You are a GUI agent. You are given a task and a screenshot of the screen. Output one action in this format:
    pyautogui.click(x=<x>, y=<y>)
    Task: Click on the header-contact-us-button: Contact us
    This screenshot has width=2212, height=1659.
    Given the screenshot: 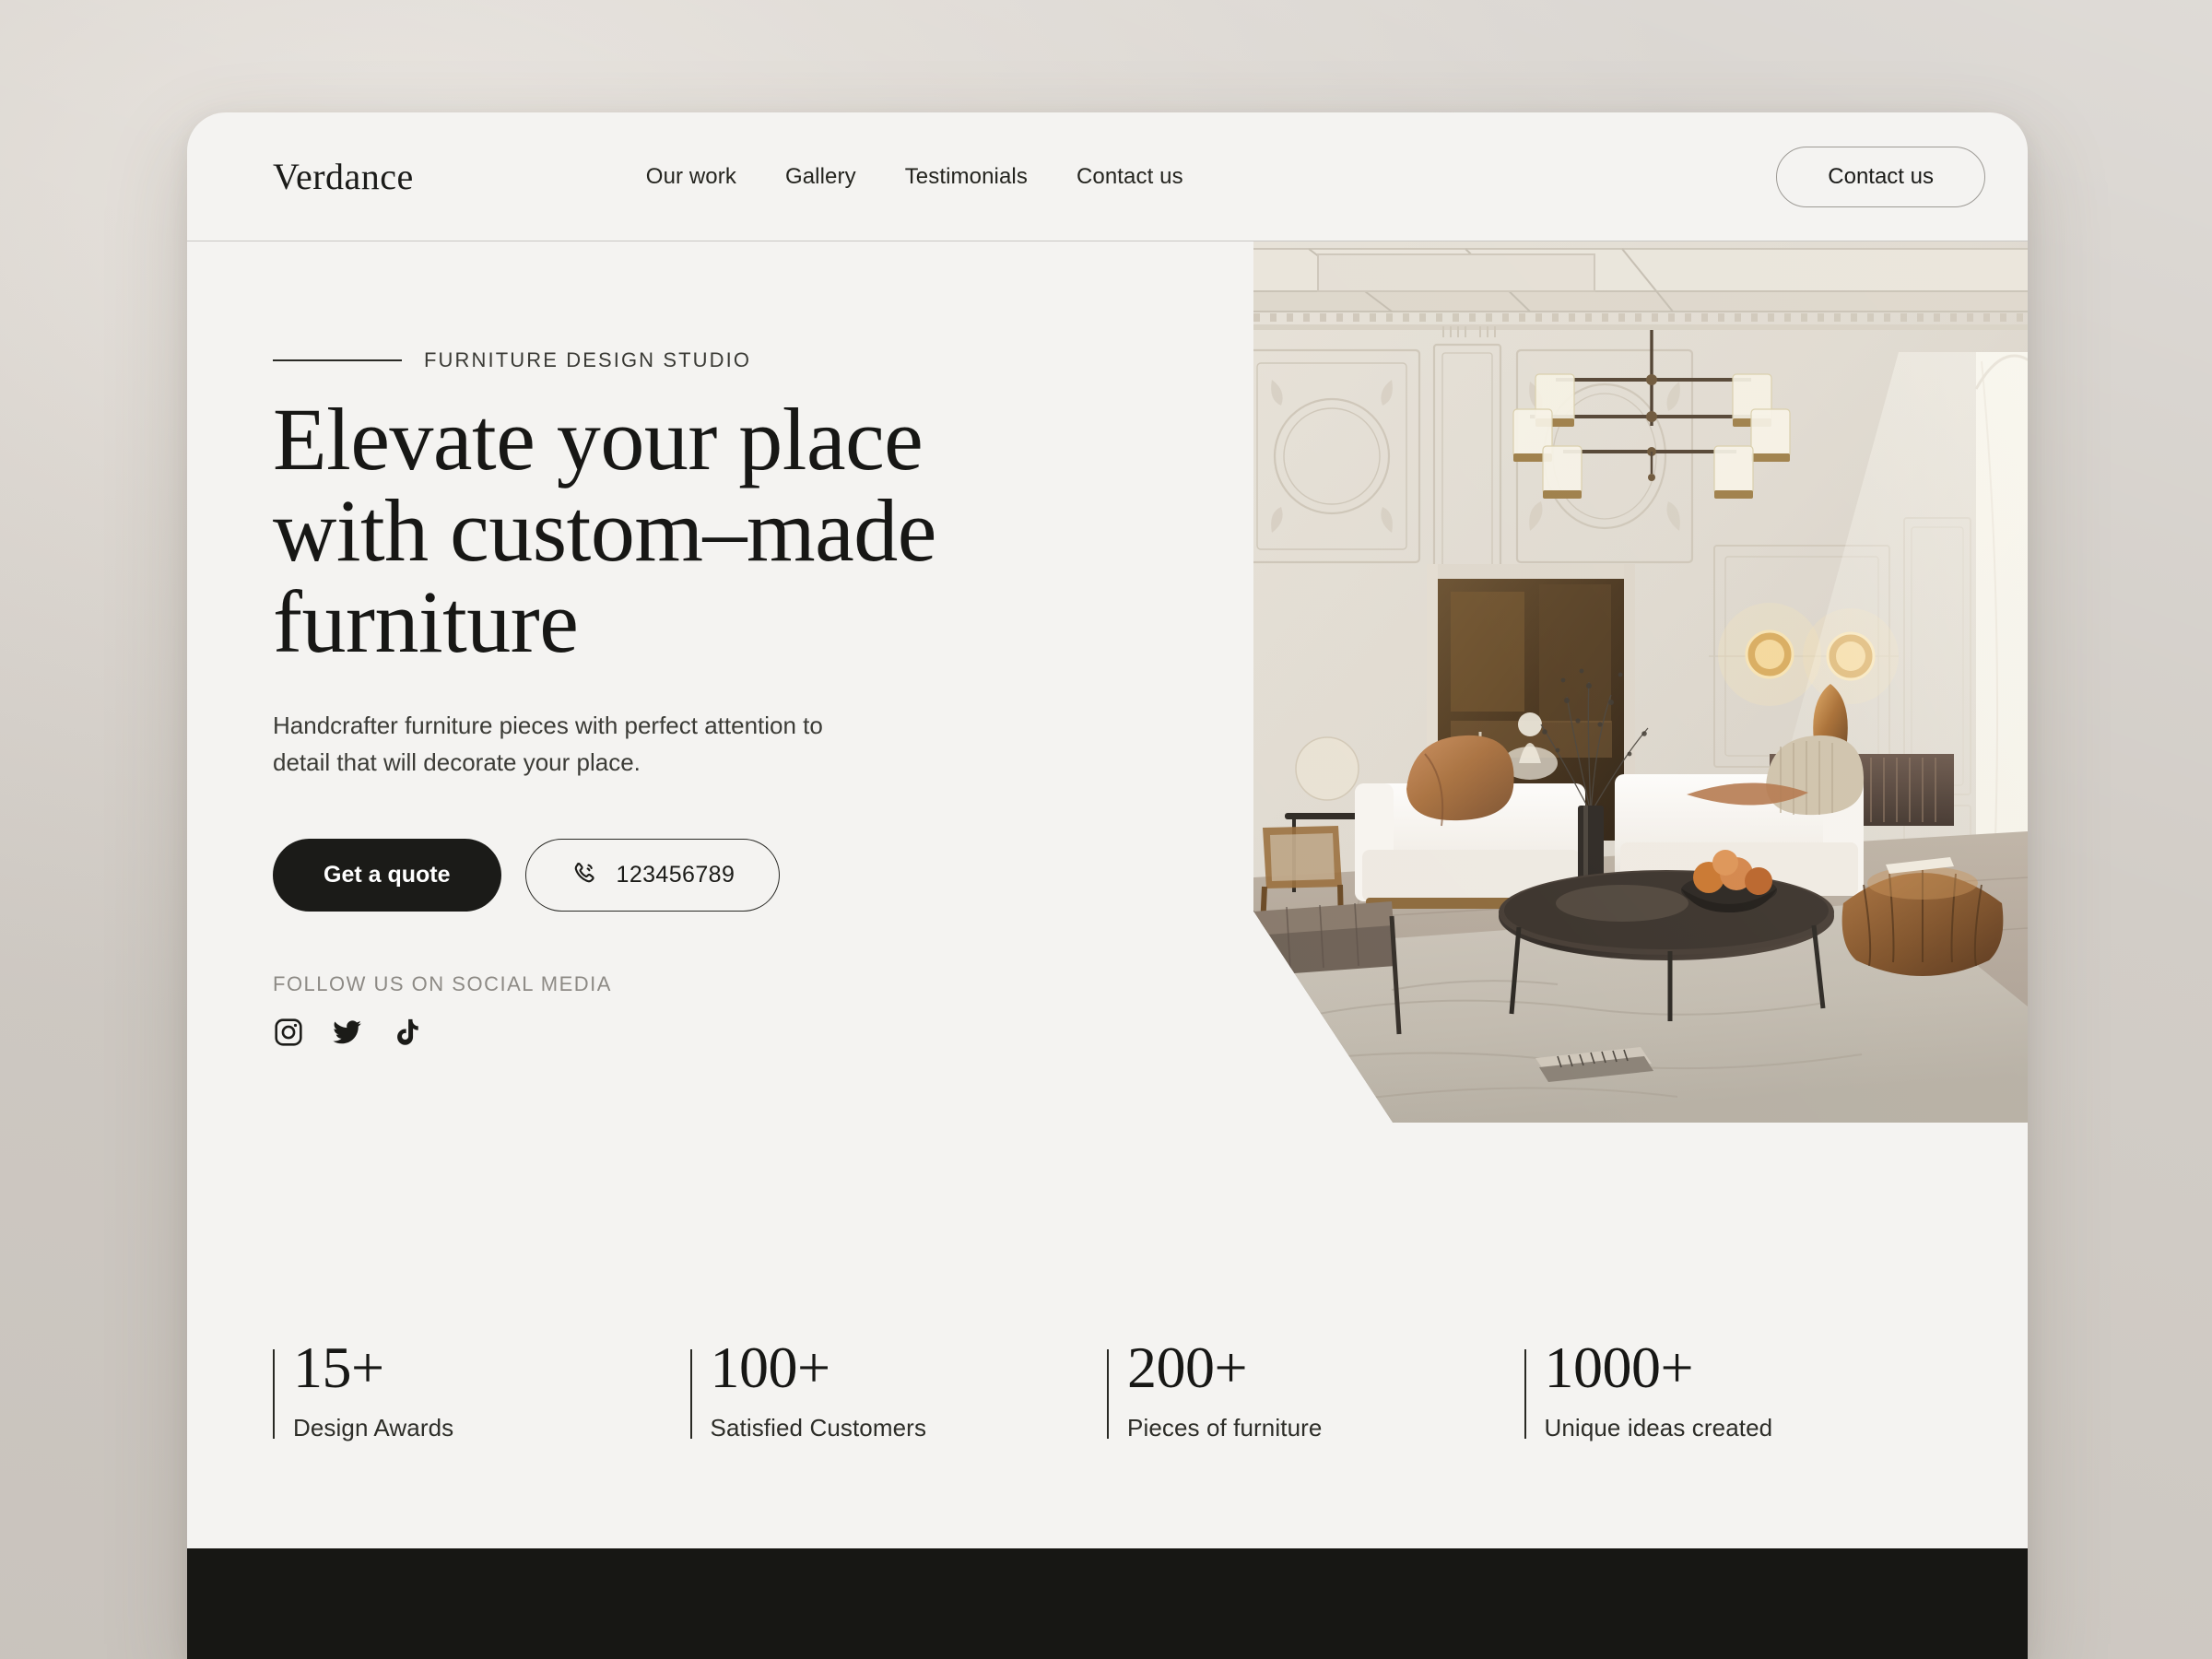 What is the action you would take?
    pyautogui.click(x=1880, y=176)
    